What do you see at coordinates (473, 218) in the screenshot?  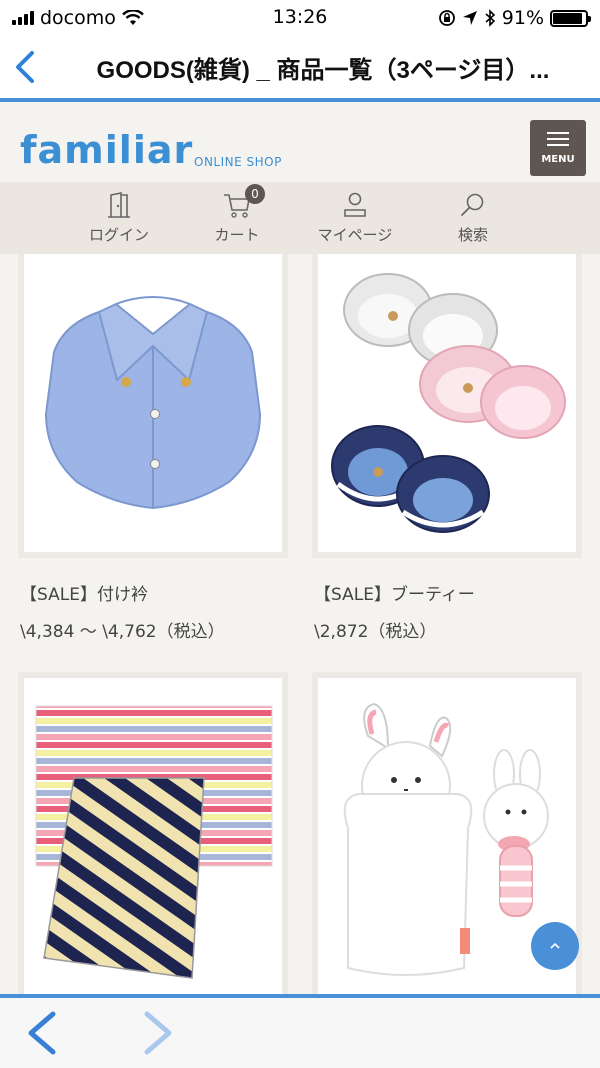 I see `nav-item-search: 検索` at bounding box center [473, 218].